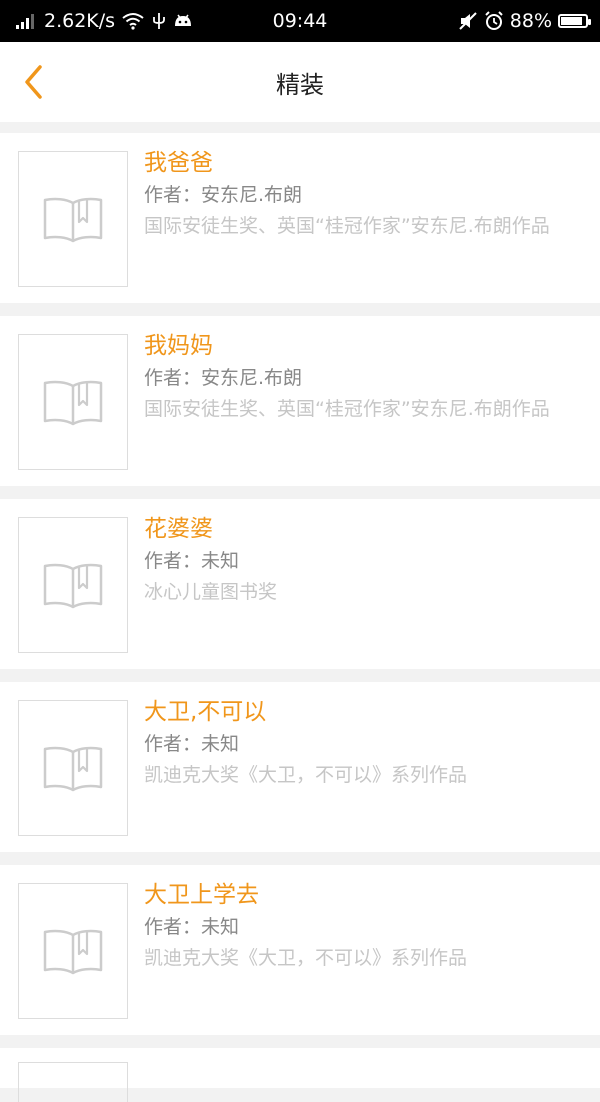 Image resolution: width=600 pixels, height=1102 pixels. I want to click on book-description: 冰心儿童图书奖, so click(211, 592).